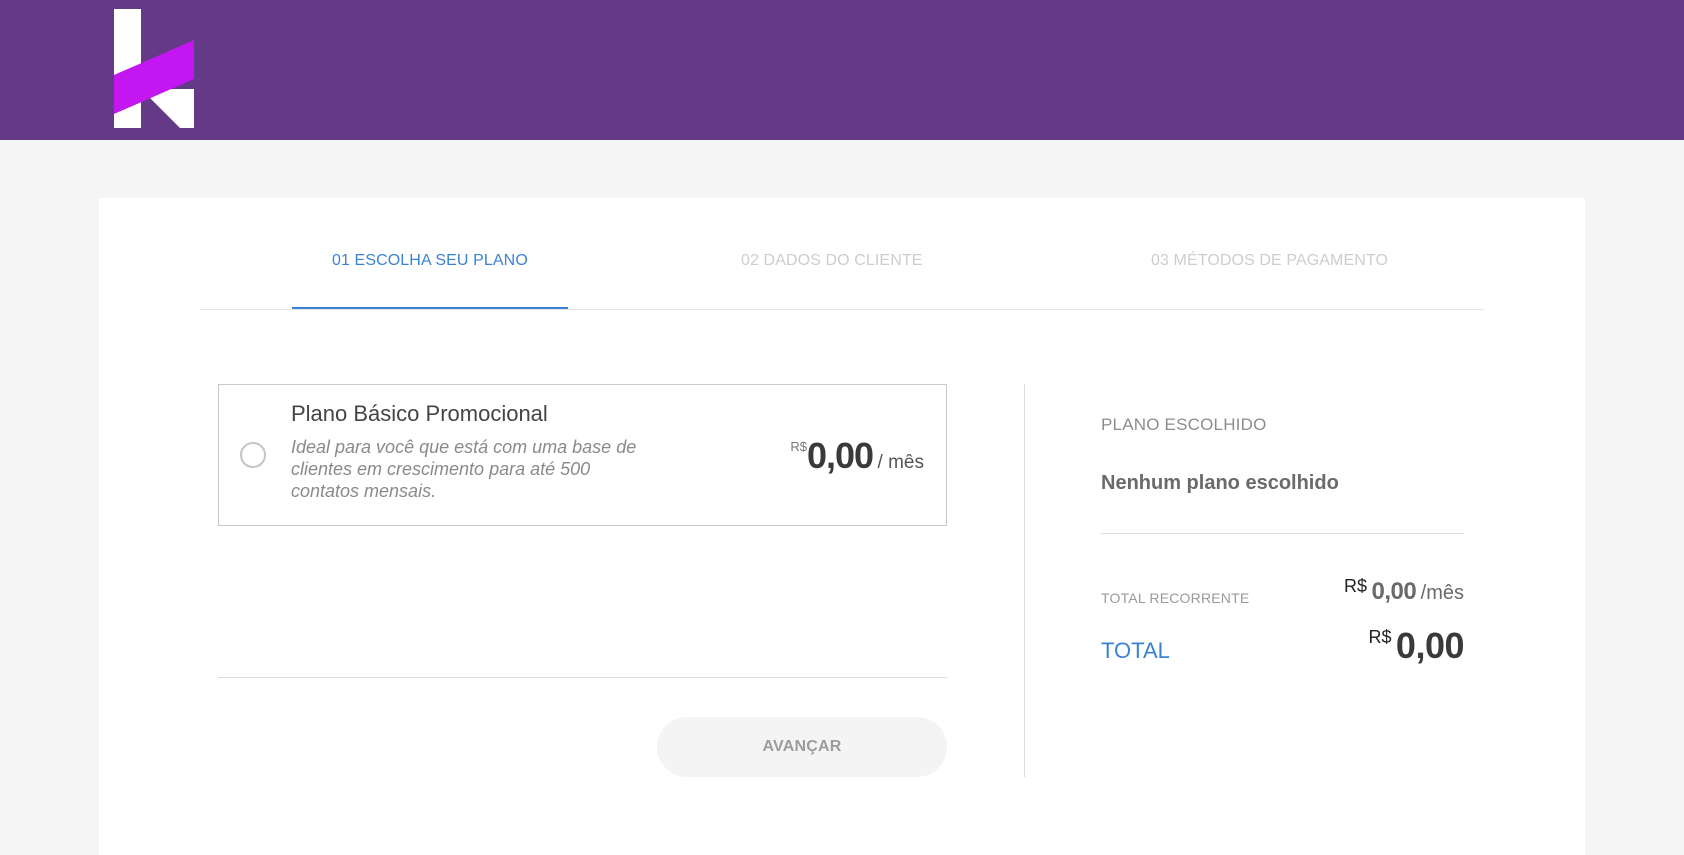 The width and height of the screenshot is (1684, 855). Describe the element at coordinates (832, 261) in the screenshot. I see `step-client-data: 02 DADOS DO CLIENTE` at that location.